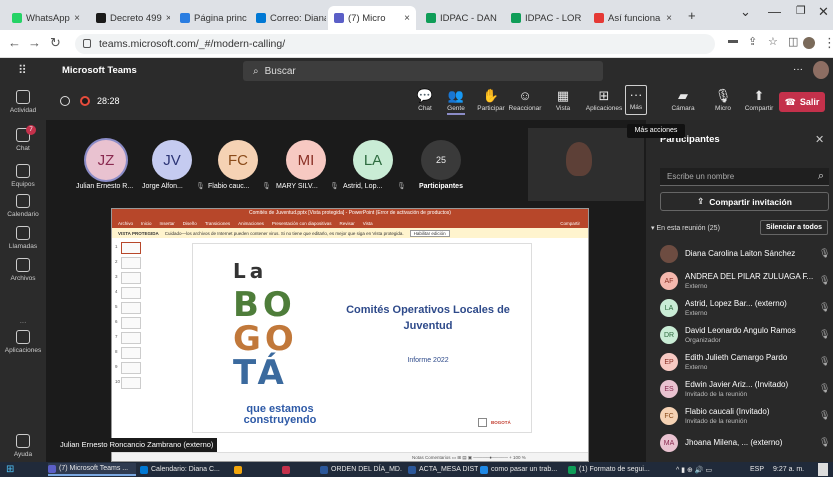 The image size is (833, 477). What do you see at coordinates (368, 223) in the screenshot?
I see `ribbon-tab: Vista` at bounding box center [368, 223].